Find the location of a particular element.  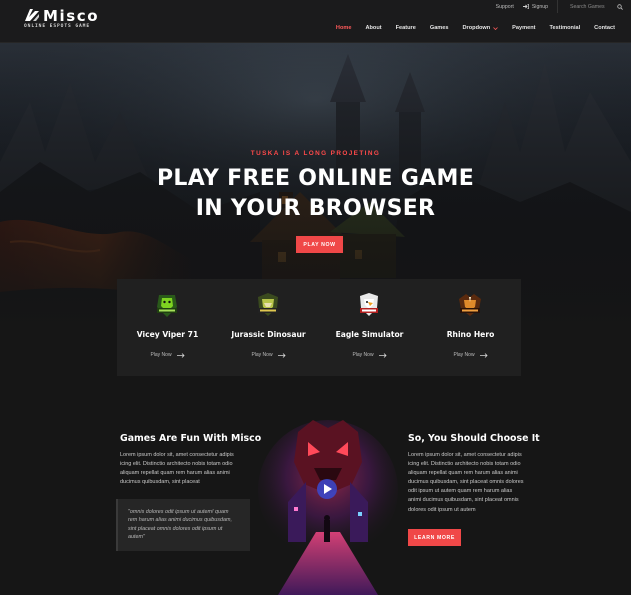

brand-name: Misco is located at coordinates (71, 16).